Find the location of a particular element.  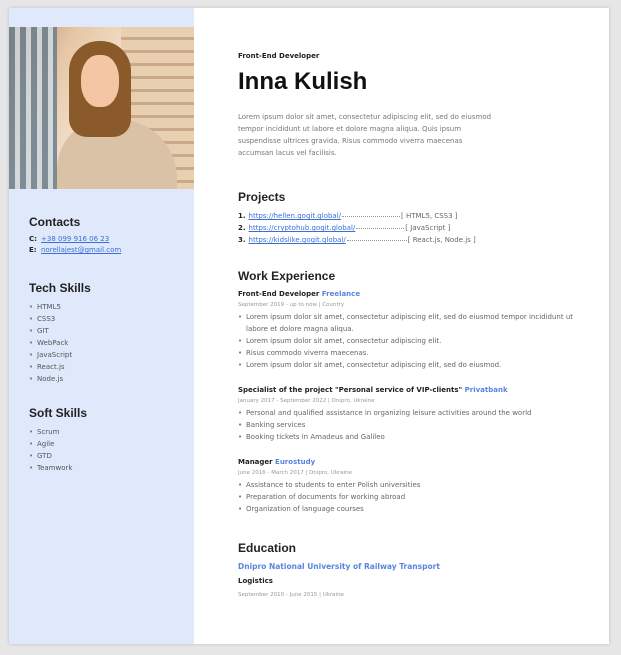

project-tech: [ React.js, Node.js ] is located at coordinates (441, 240).